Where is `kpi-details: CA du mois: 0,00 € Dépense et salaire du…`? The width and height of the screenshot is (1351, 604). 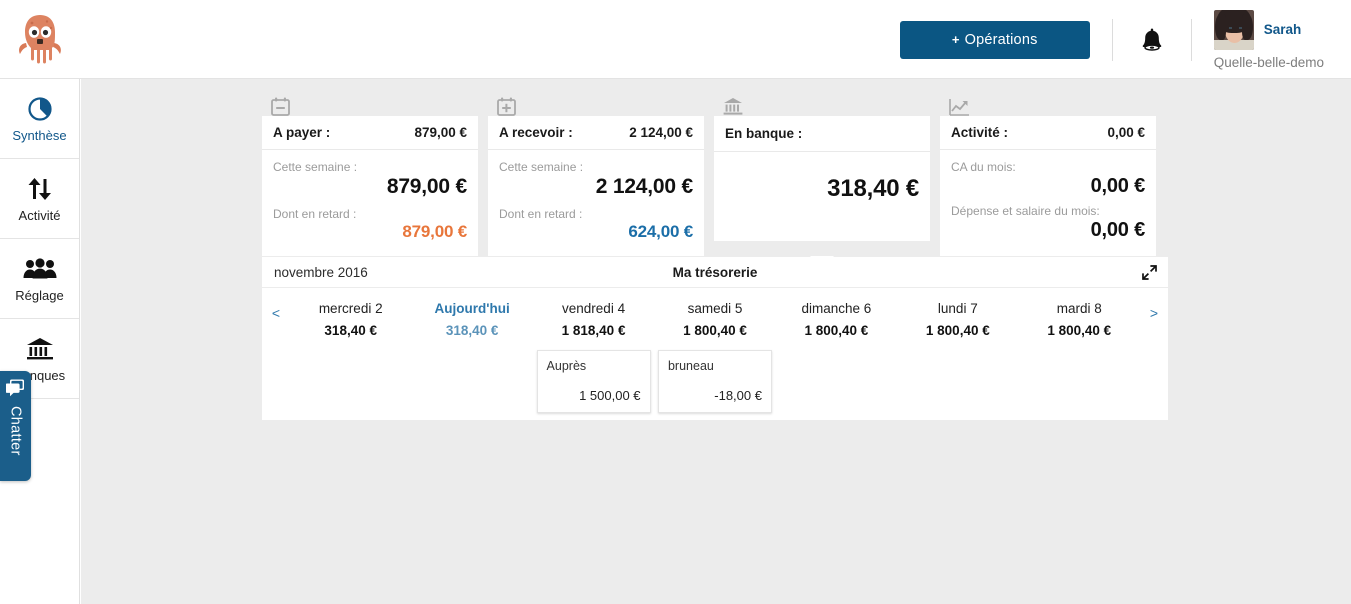 kpi-details: CA du mois: 0,00 € Dépense et salaire du… is located at coordinates (1048, 203).